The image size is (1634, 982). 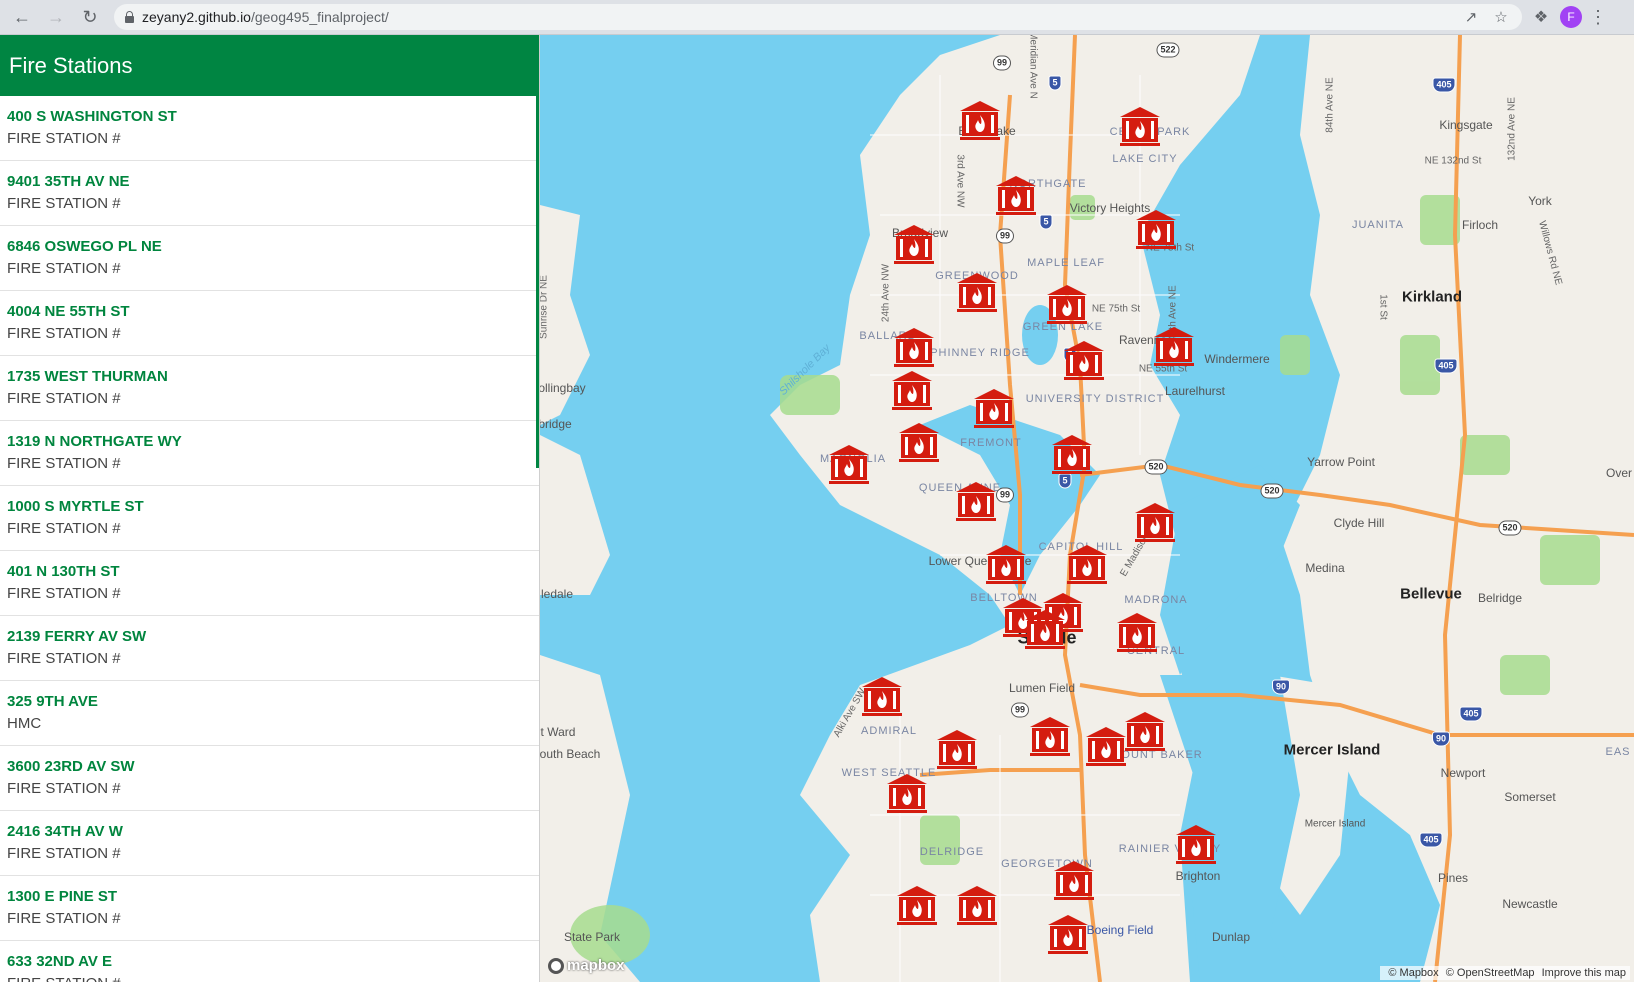 I want to click on map-label: Medina, so click(x=1325, y=568).